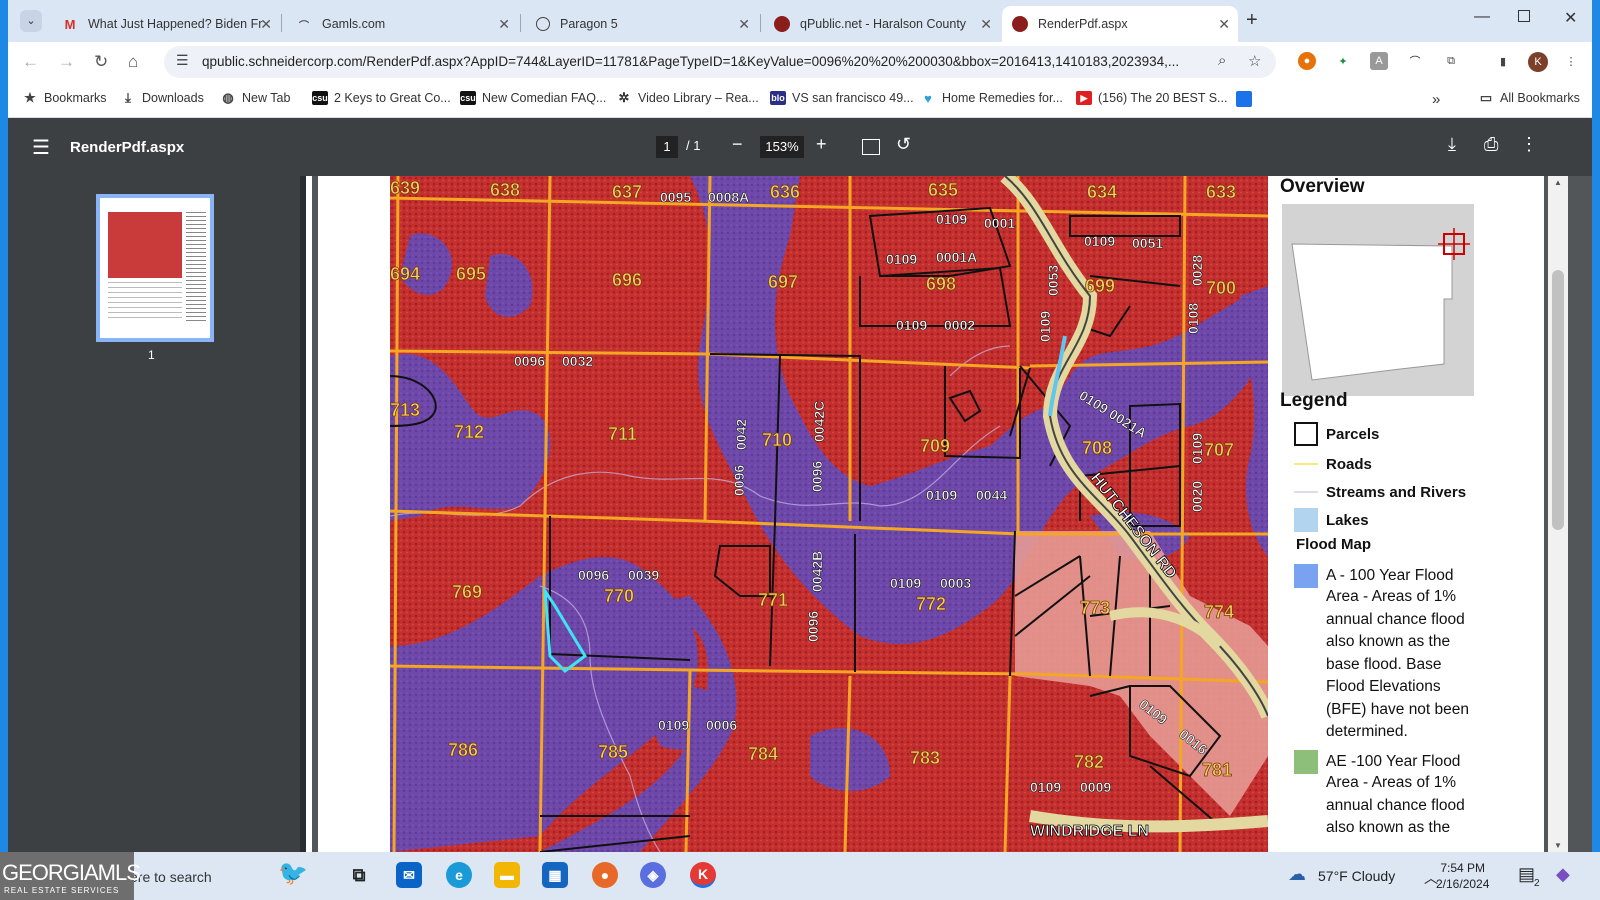 Image resolution: width=1600 pixels, height=900 pixels. I want to click on tab-renderpdf: RenderPdf.aspx ✕, so click(1120, 24).